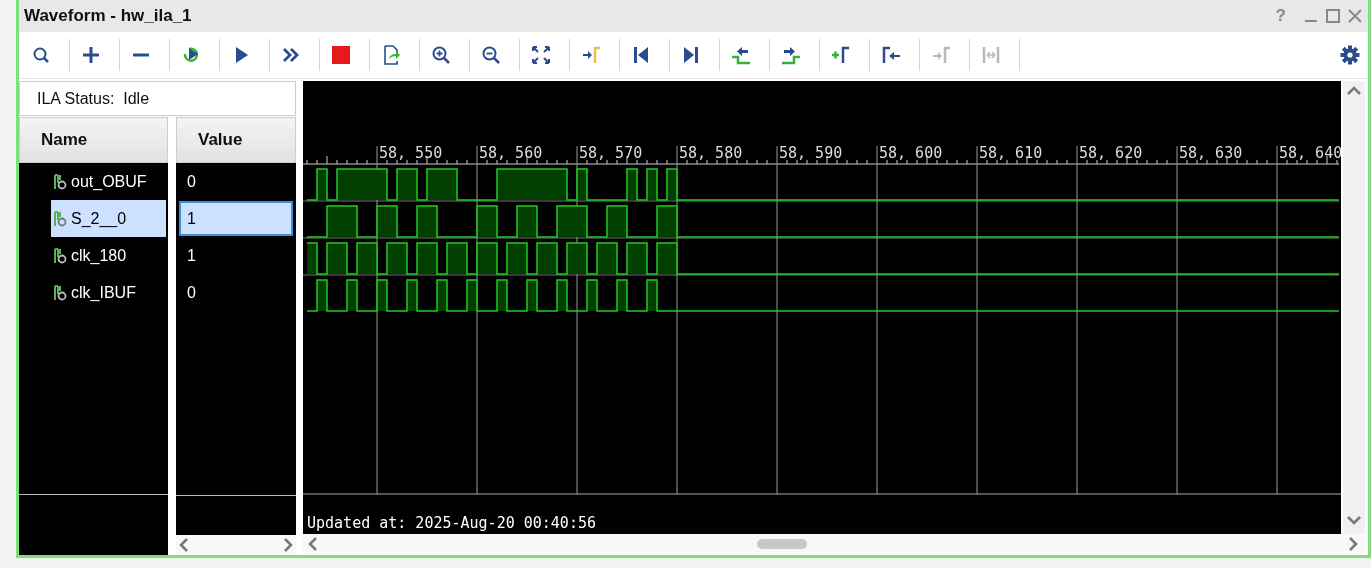  What do you see at coordinates (511, 153) in the screenshot?
I see `ruler-label: 58, 560` at bounding box center [511, 153].